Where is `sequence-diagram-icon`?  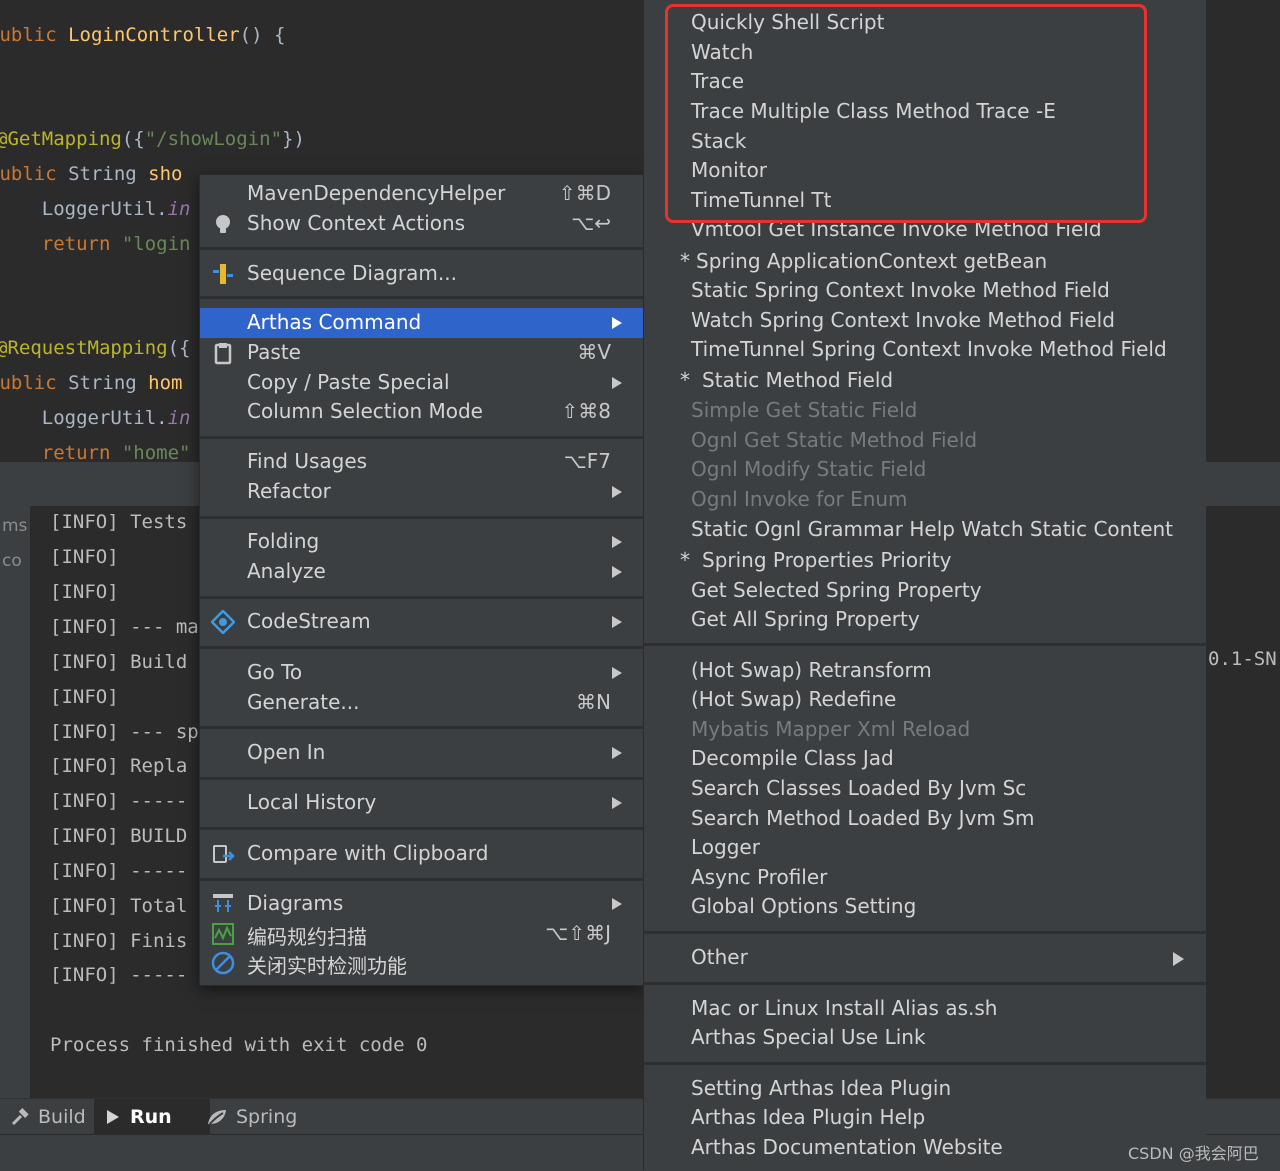
sequence-diagram-icon is located at coordinates (223, 274).